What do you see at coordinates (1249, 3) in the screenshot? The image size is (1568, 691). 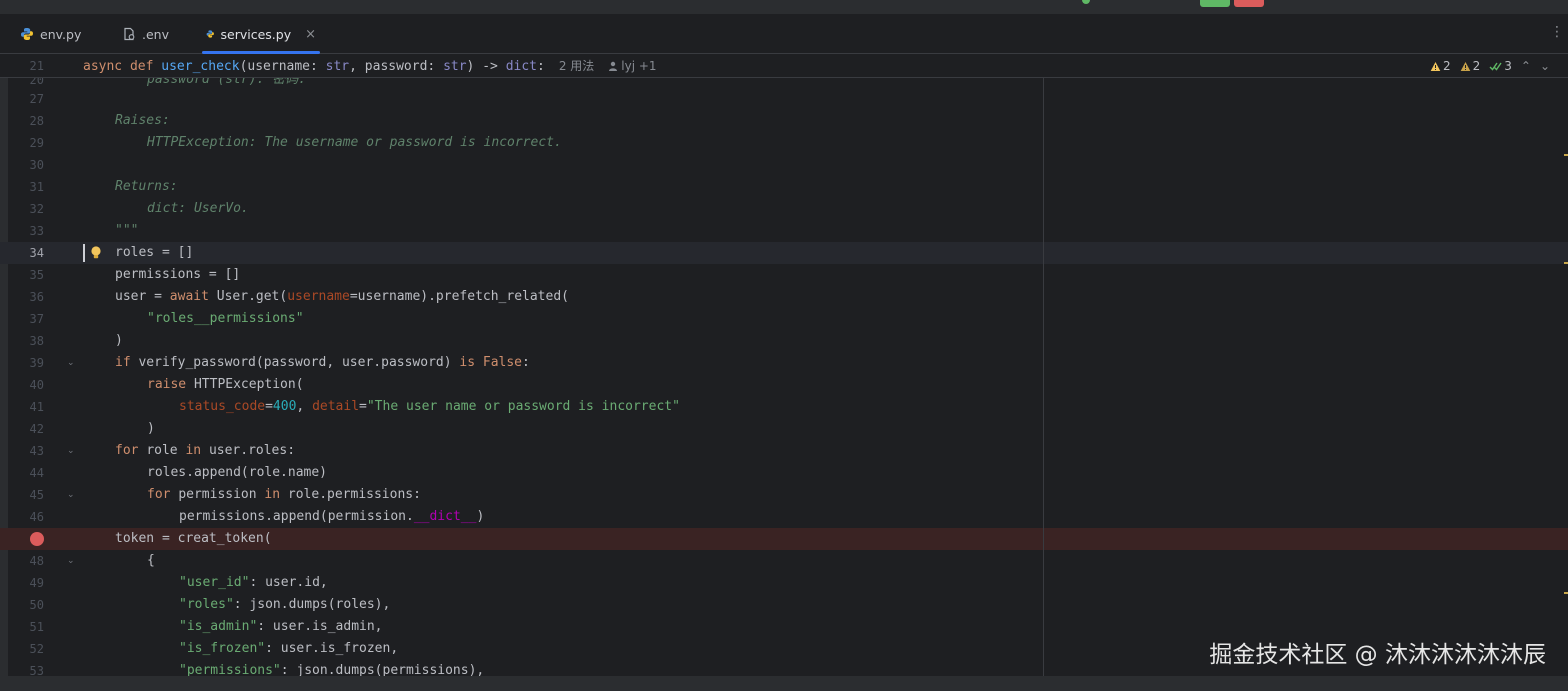 I see `stop-button` at bounding box center [1249, 3].